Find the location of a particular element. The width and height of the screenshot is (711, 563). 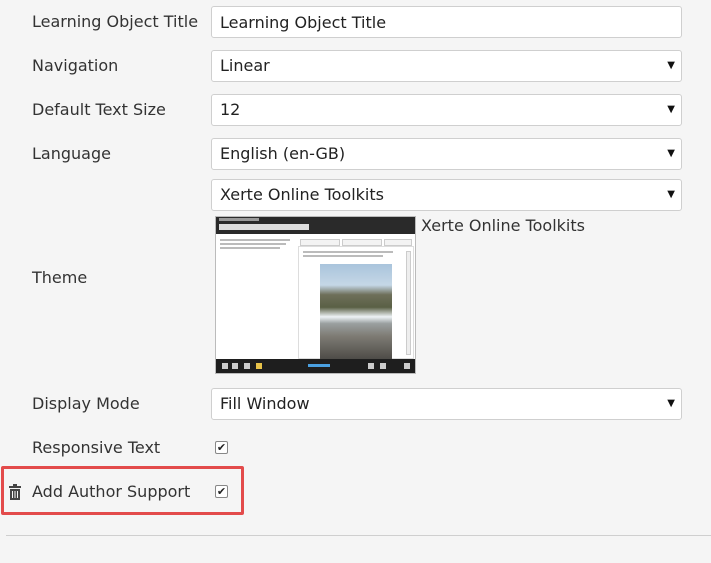

label-theme: Theme is located at coordinates (60, 277).